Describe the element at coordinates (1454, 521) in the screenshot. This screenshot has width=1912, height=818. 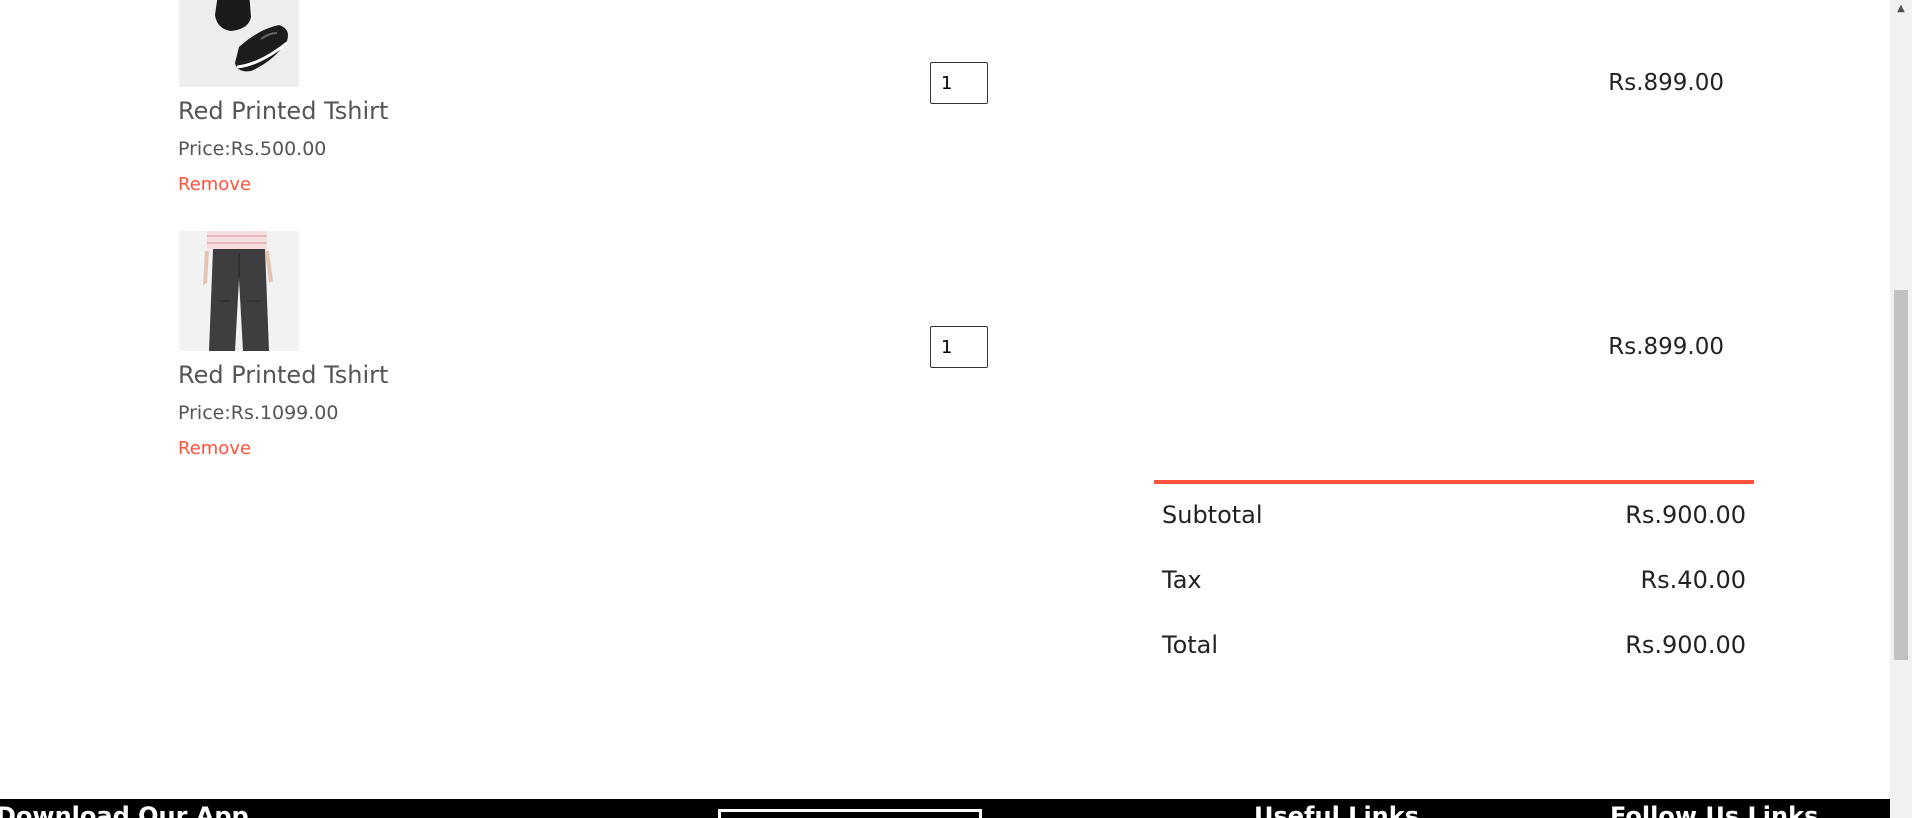
I see `totals-row-subtotal: Subtotal Rs.900.00` at that location.